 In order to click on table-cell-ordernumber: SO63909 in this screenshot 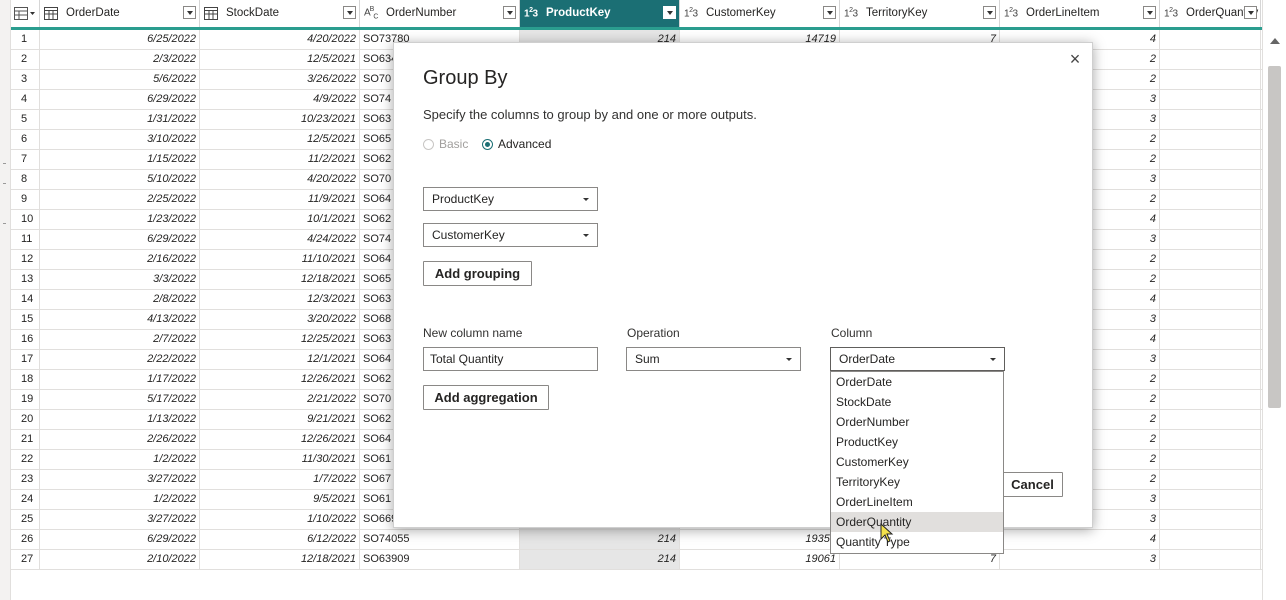, I will do `click(440, 559)`.